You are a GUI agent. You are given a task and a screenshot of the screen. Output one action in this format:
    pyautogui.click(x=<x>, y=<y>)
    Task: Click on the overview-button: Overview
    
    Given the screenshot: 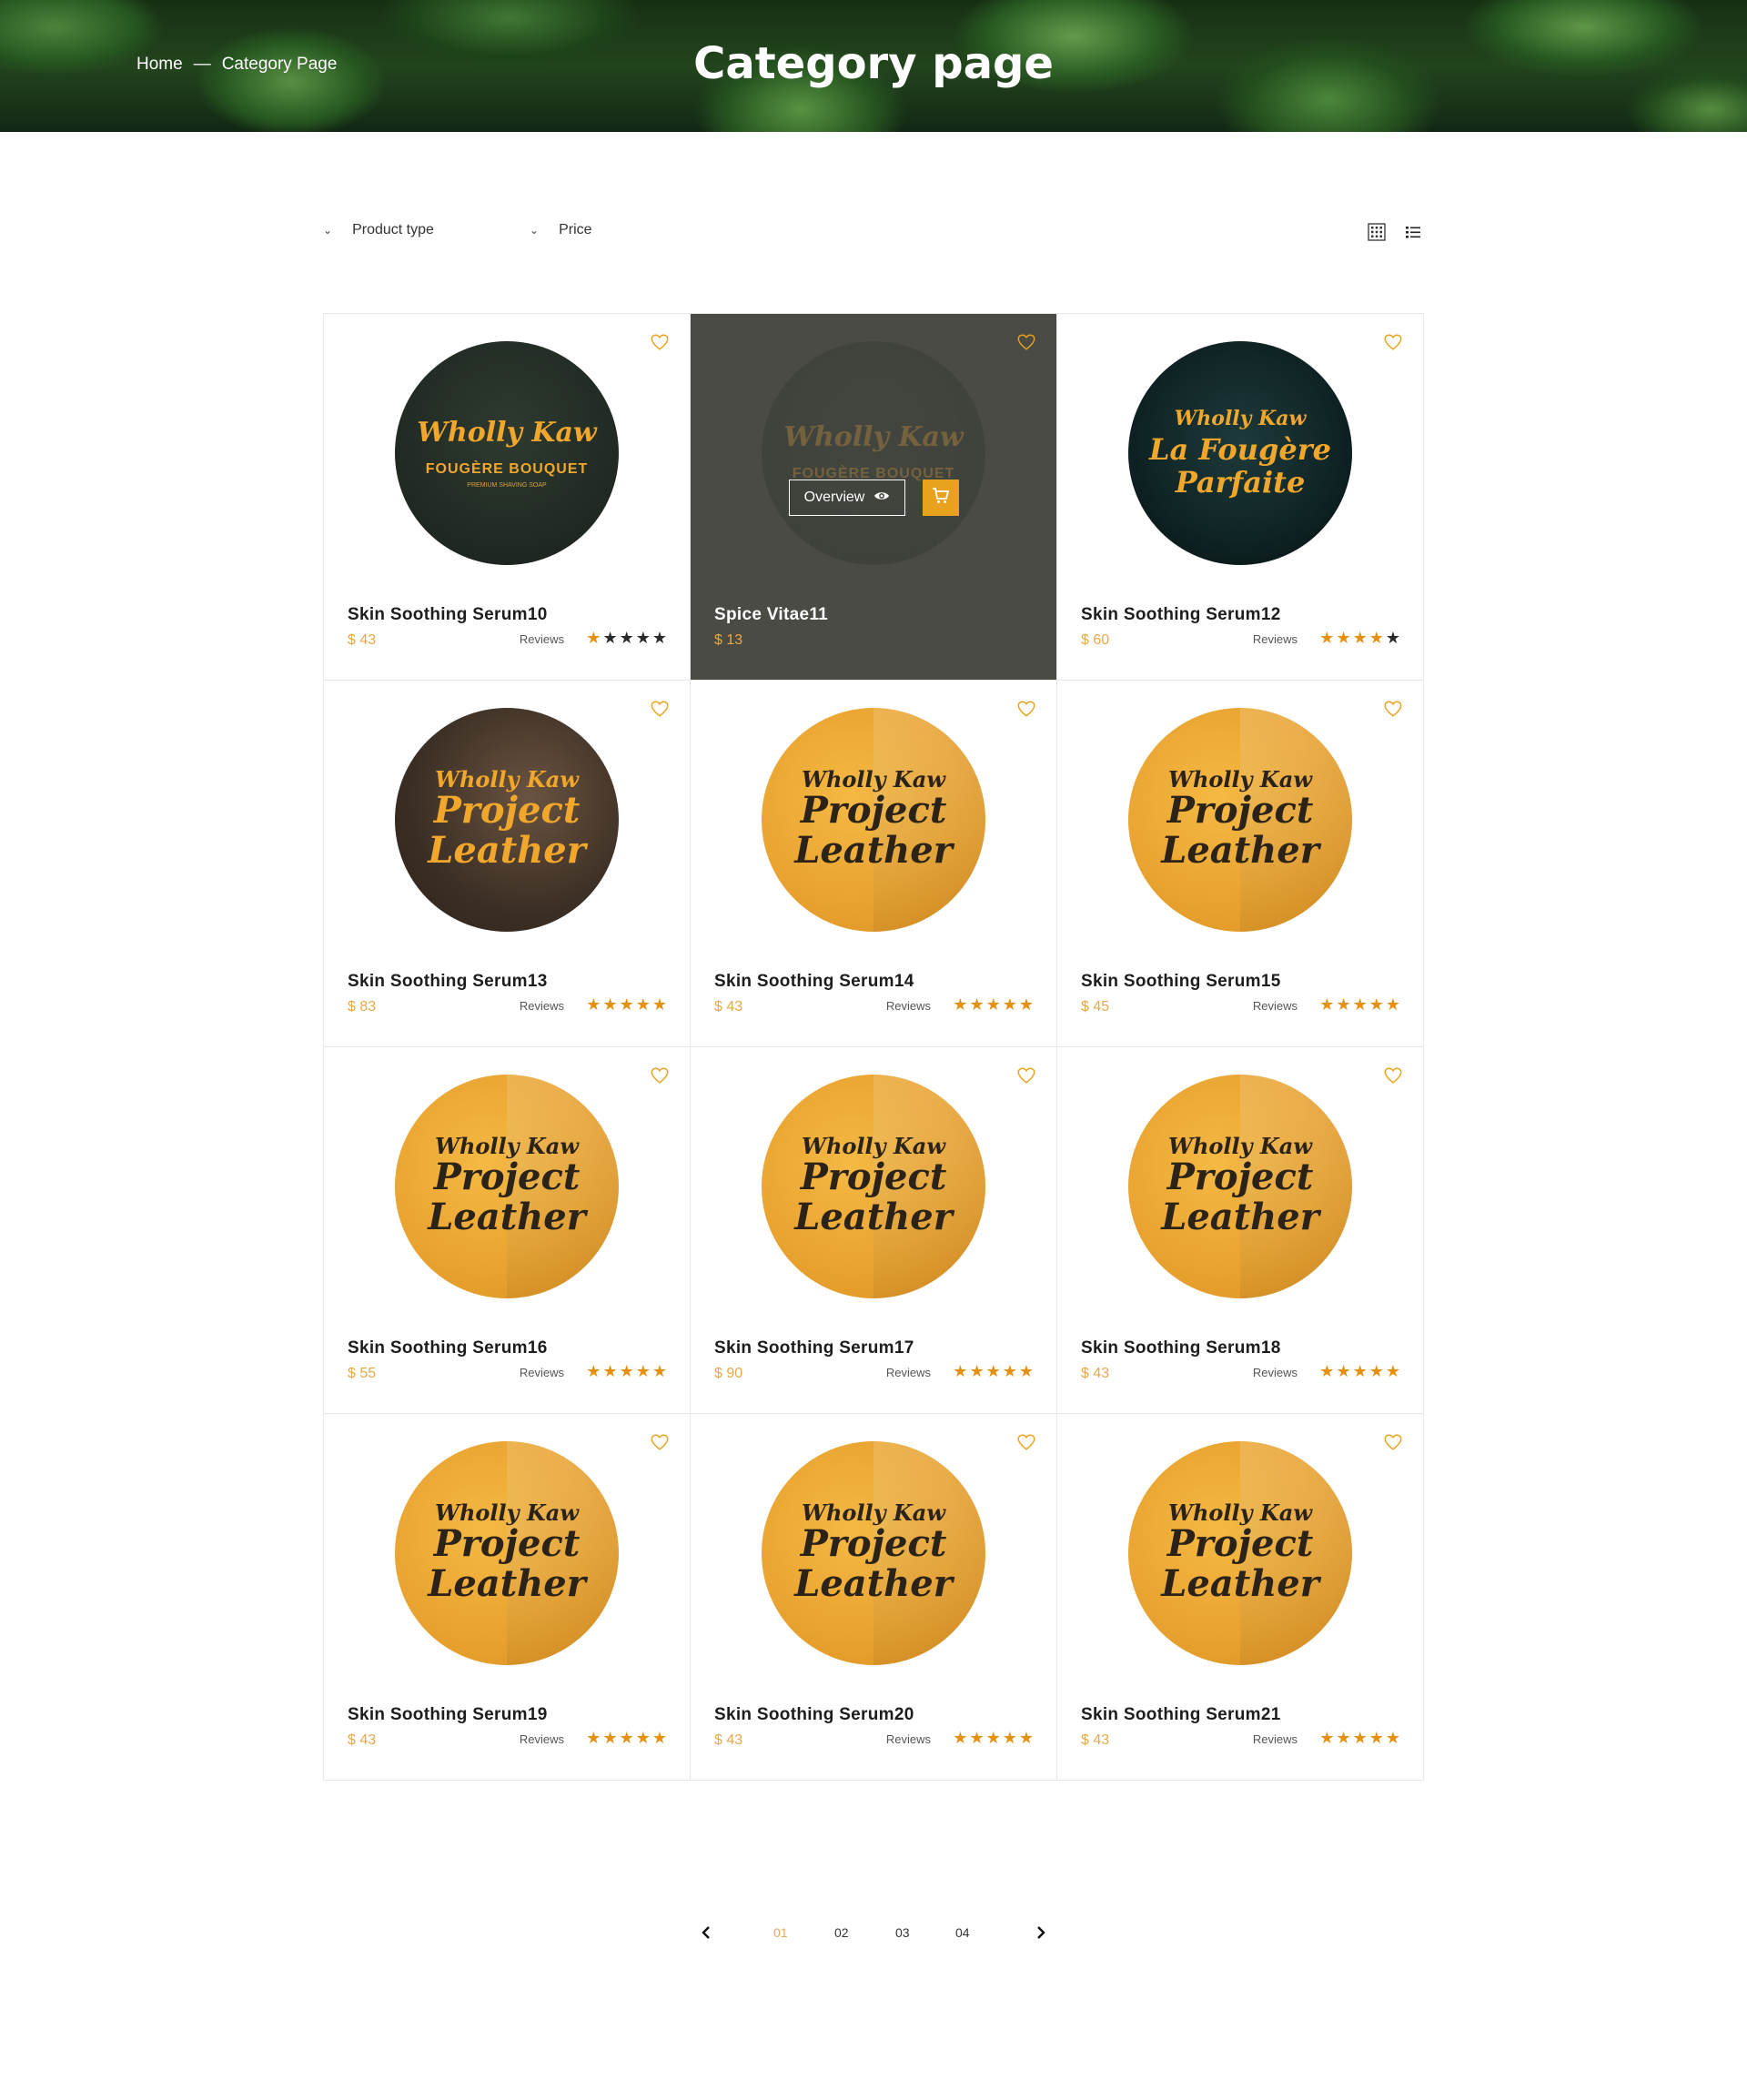 What is the action you would take?
    pyautogui.click(x=847, y=498)
    